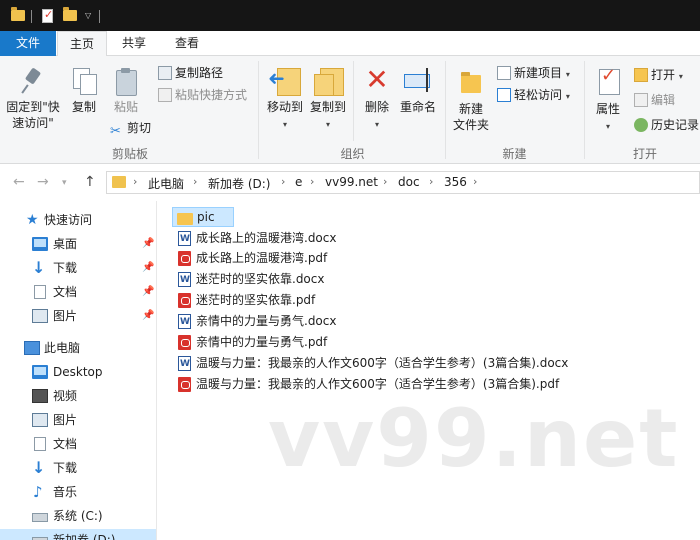 The image size is (700, 540). What do you see at coordinates (88, 19) in the screenshot?
I see `customize-toolbar-chevron-icon: ▽` at bounding box center [88, 19].